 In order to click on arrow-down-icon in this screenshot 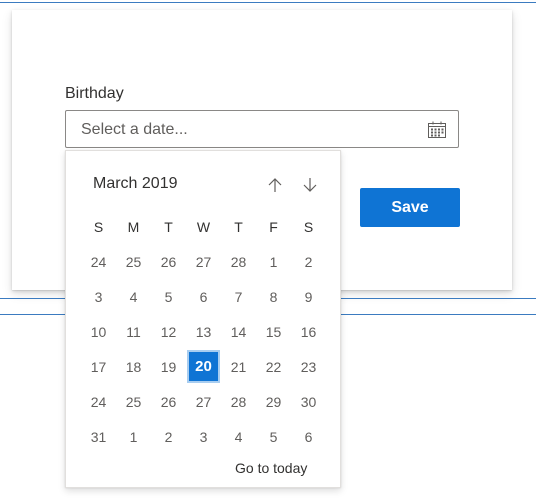, I will do `click(310, 185)`.